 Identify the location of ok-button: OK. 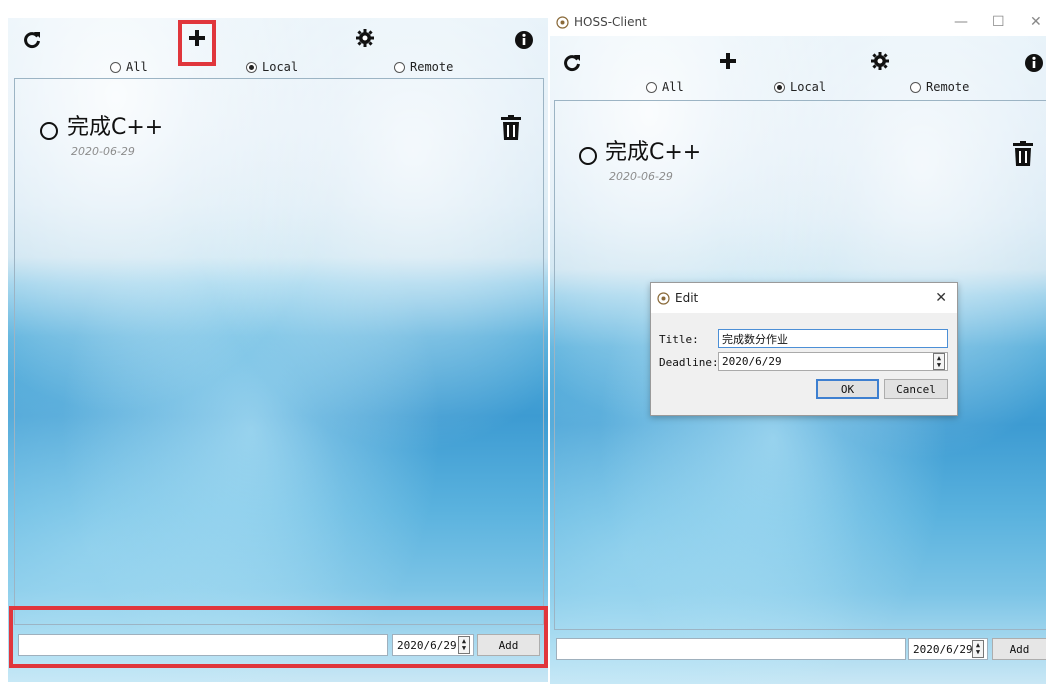
(847, 389).